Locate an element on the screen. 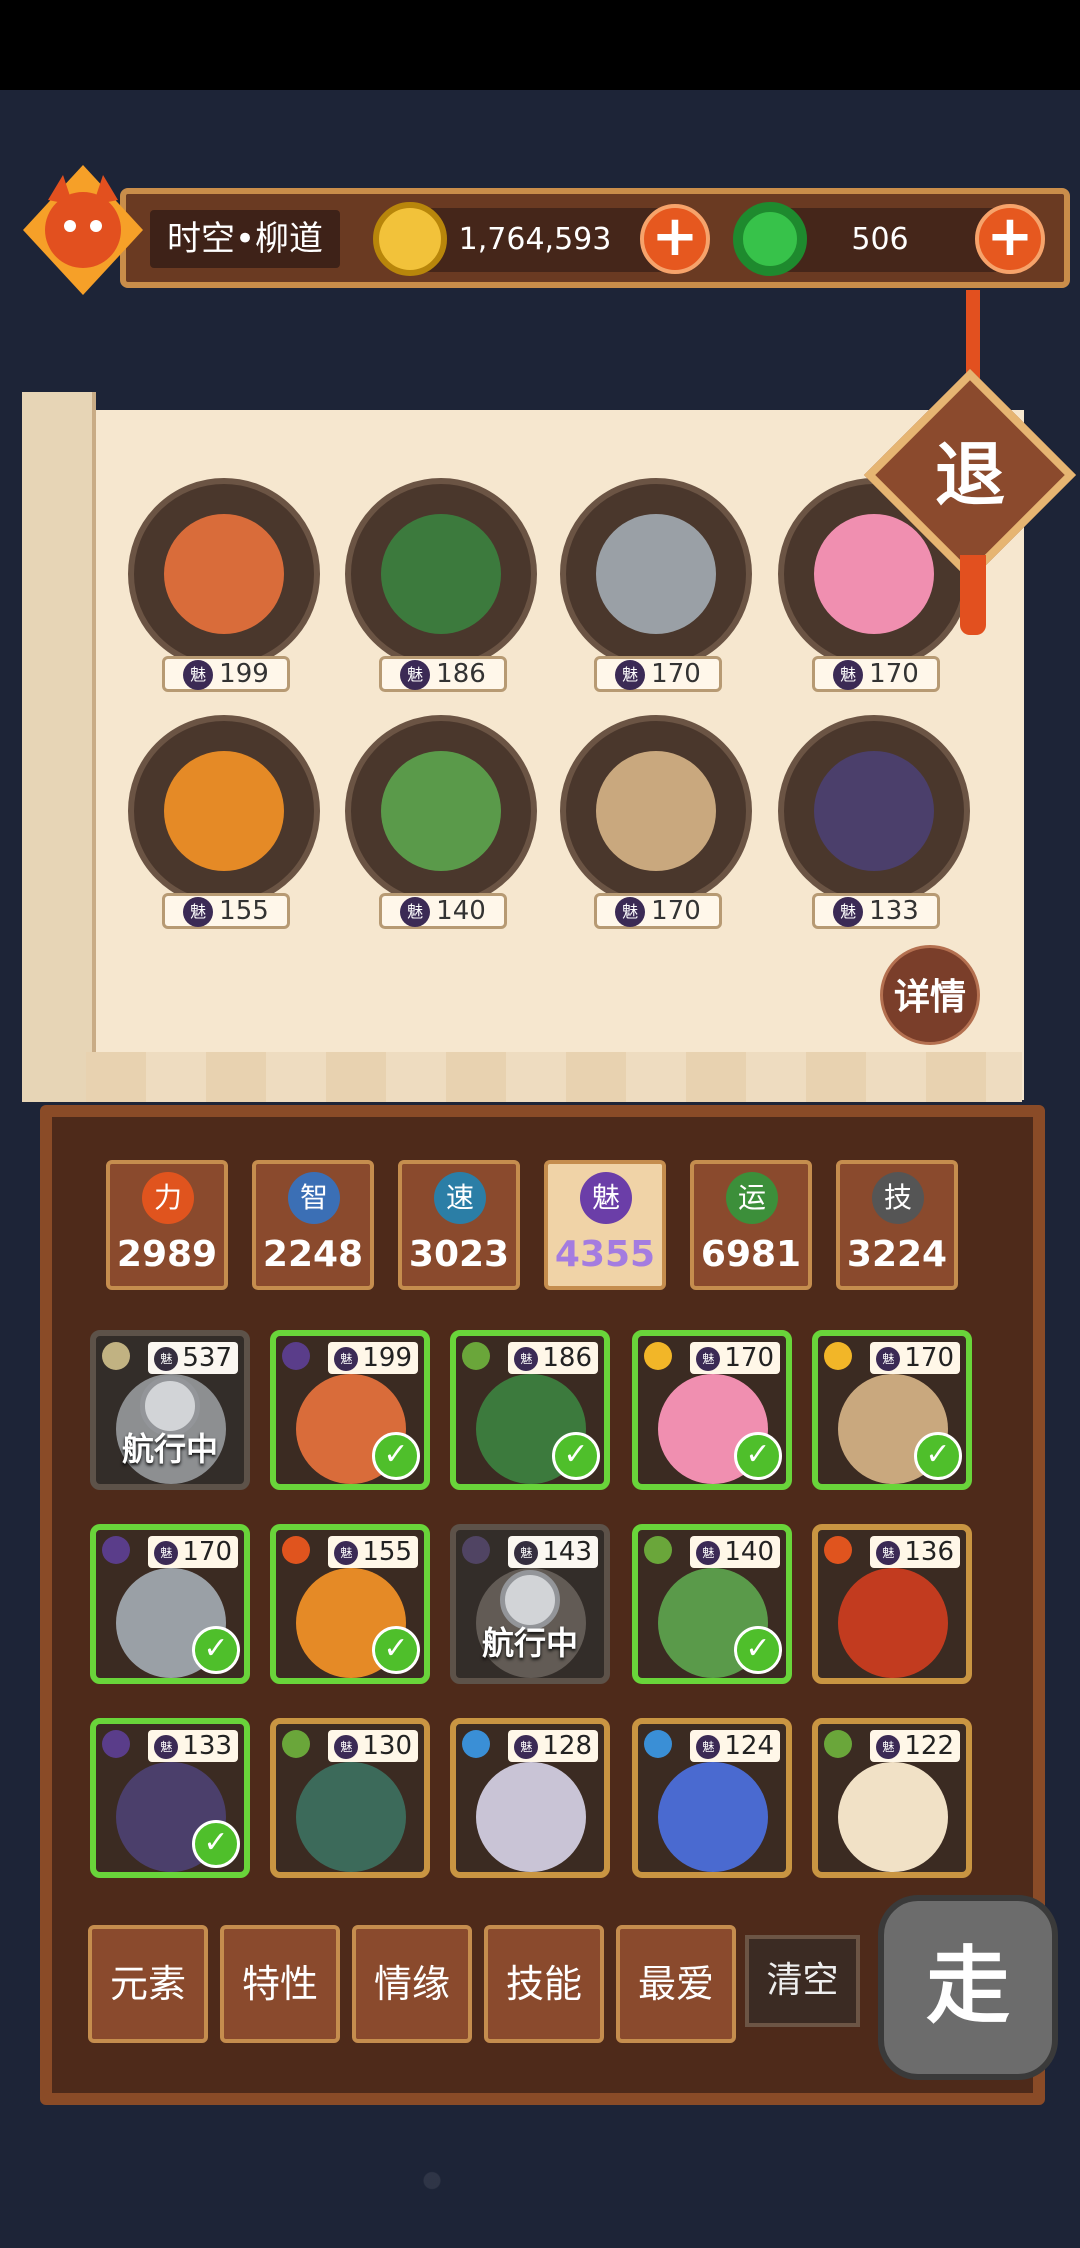 The width and height of the screenshot is (1080, 2248). stat-tab: 智 2248 is located at coordinates (313, 1225).